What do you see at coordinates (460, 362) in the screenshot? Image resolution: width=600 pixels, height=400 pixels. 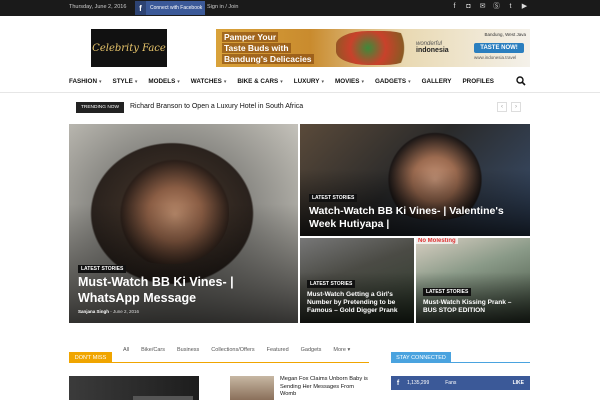 I see `stay-connected-divider` at bounding box center [460, 362].